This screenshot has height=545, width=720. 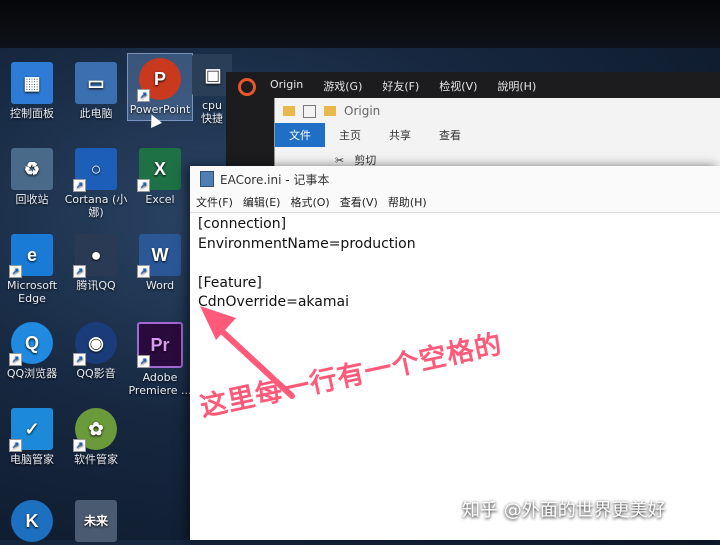 What do you see at coordinates (381, 86) in the screenshot?
I see `origin-menu-bar: Origin 游戏(G) 好友(F) 检视(V) 說明(H)` at bounding box center [381, 86].